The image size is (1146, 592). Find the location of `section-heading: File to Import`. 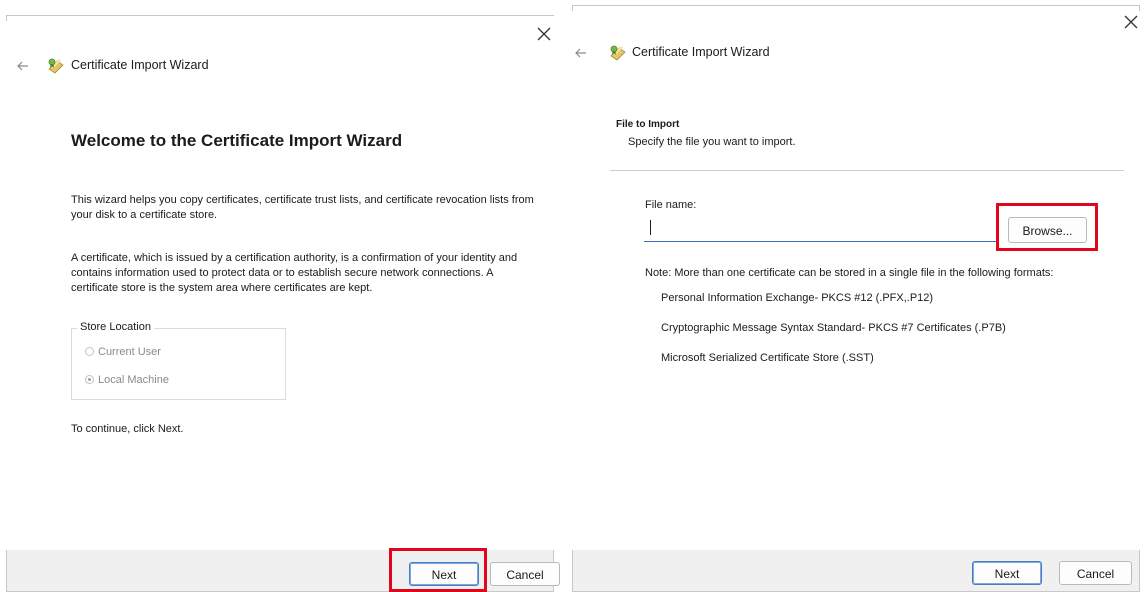

section-heading: File to Import is located at coordinates (648, 124).